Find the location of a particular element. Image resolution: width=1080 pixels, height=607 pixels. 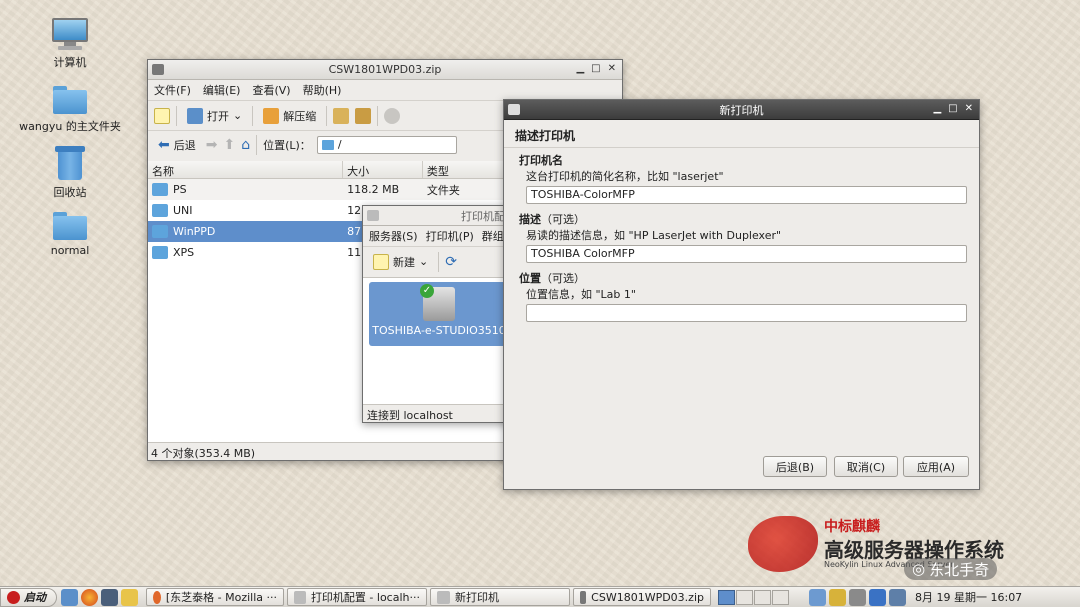

window-title: 打印机配 is located at coordinates (483, 216).